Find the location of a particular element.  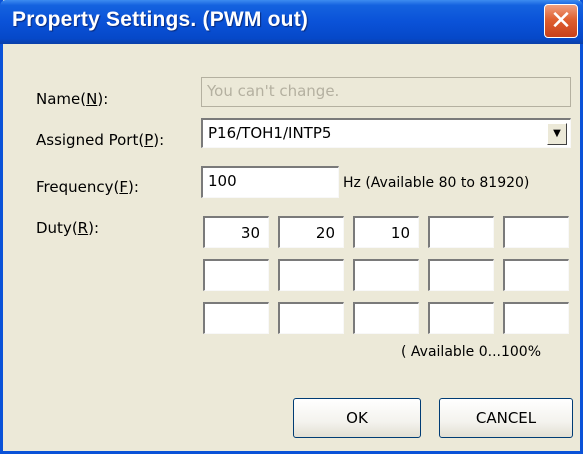

duty-label: Duty(R): is located at coordinates (68, 228).